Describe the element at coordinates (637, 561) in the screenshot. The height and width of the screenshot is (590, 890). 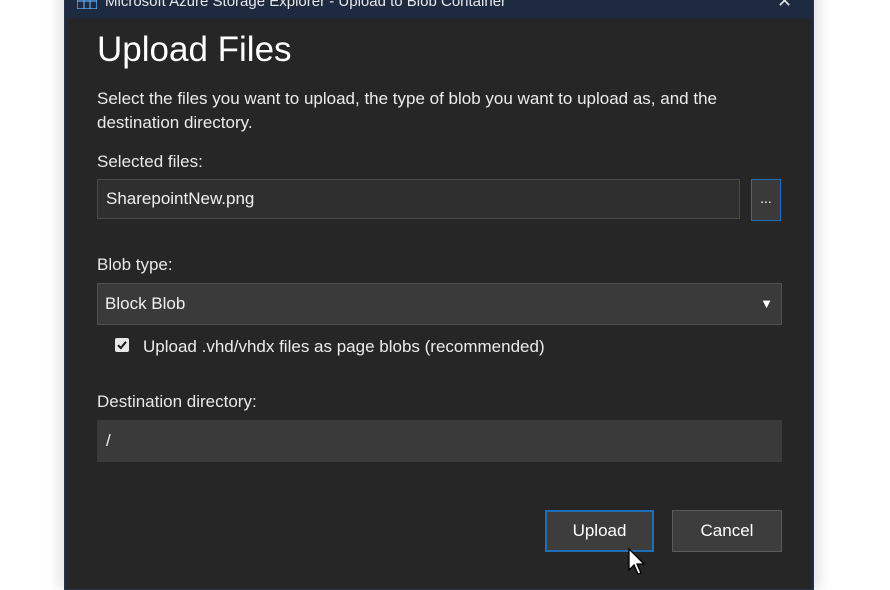
I see `mouse-pointer-icon` at that location.